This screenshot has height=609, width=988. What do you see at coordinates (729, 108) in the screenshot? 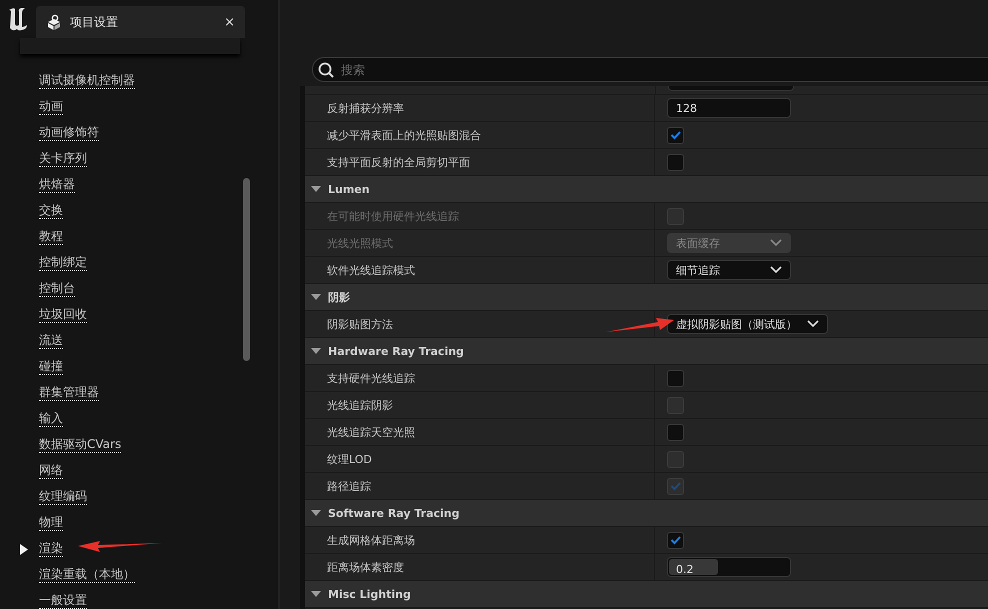
I see `input-field: 128` at bounding box center [729, 108].